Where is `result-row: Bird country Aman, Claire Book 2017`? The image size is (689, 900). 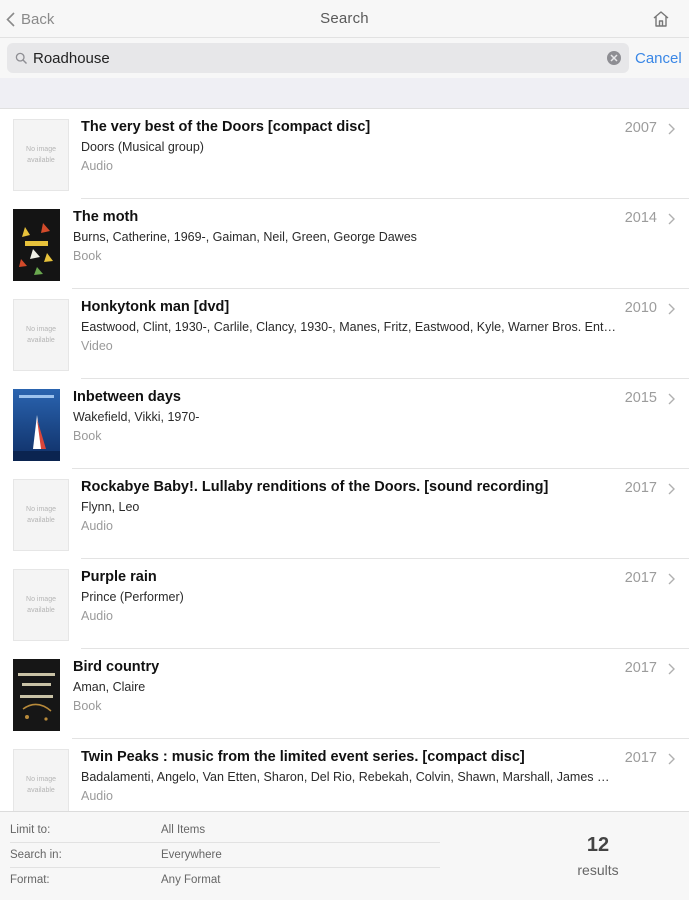 result-row: Bird country Aman, Claire Book 2017 is located at coordinates (344, 694).